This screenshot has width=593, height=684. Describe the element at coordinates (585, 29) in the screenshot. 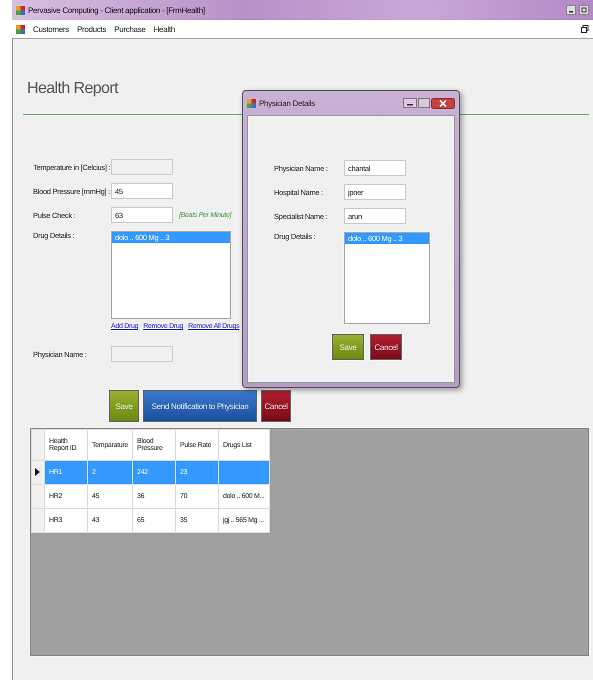

I see `restore-icon` at that location.